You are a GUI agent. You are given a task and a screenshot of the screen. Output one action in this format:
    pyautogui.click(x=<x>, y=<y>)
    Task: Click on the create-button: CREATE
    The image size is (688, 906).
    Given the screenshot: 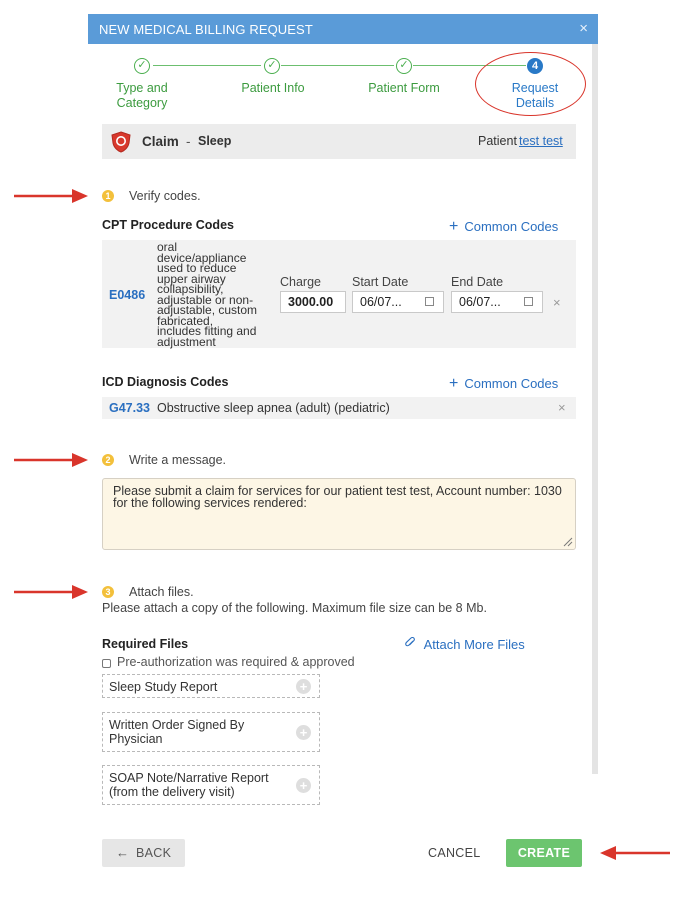 What is the action you would take?
    pyautogui.click(x=544, y=853)
    